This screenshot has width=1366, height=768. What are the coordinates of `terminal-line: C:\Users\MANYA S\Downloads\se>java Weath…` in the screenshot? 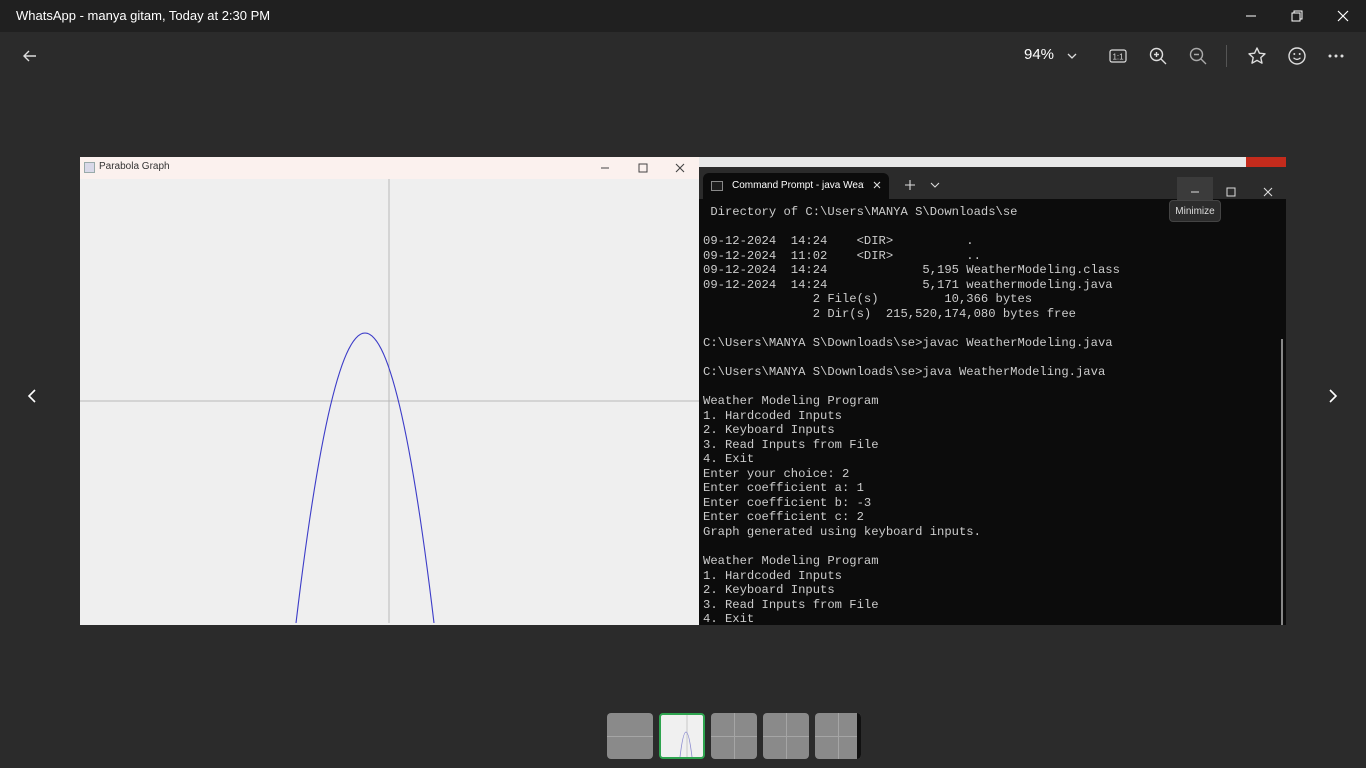 It's located at (904, 372).